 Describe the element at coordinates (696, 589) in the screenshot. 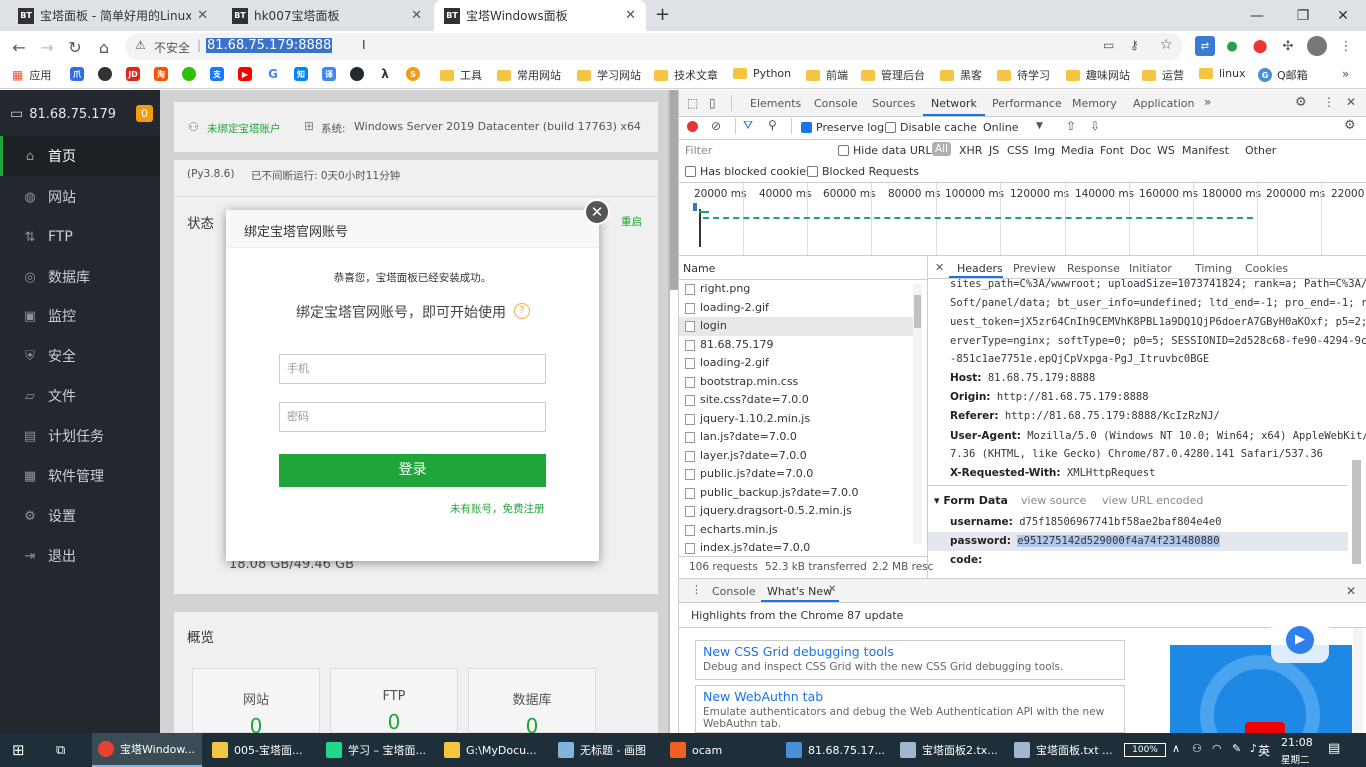

I see `drawer-menu-icon: ⋮` at that location.